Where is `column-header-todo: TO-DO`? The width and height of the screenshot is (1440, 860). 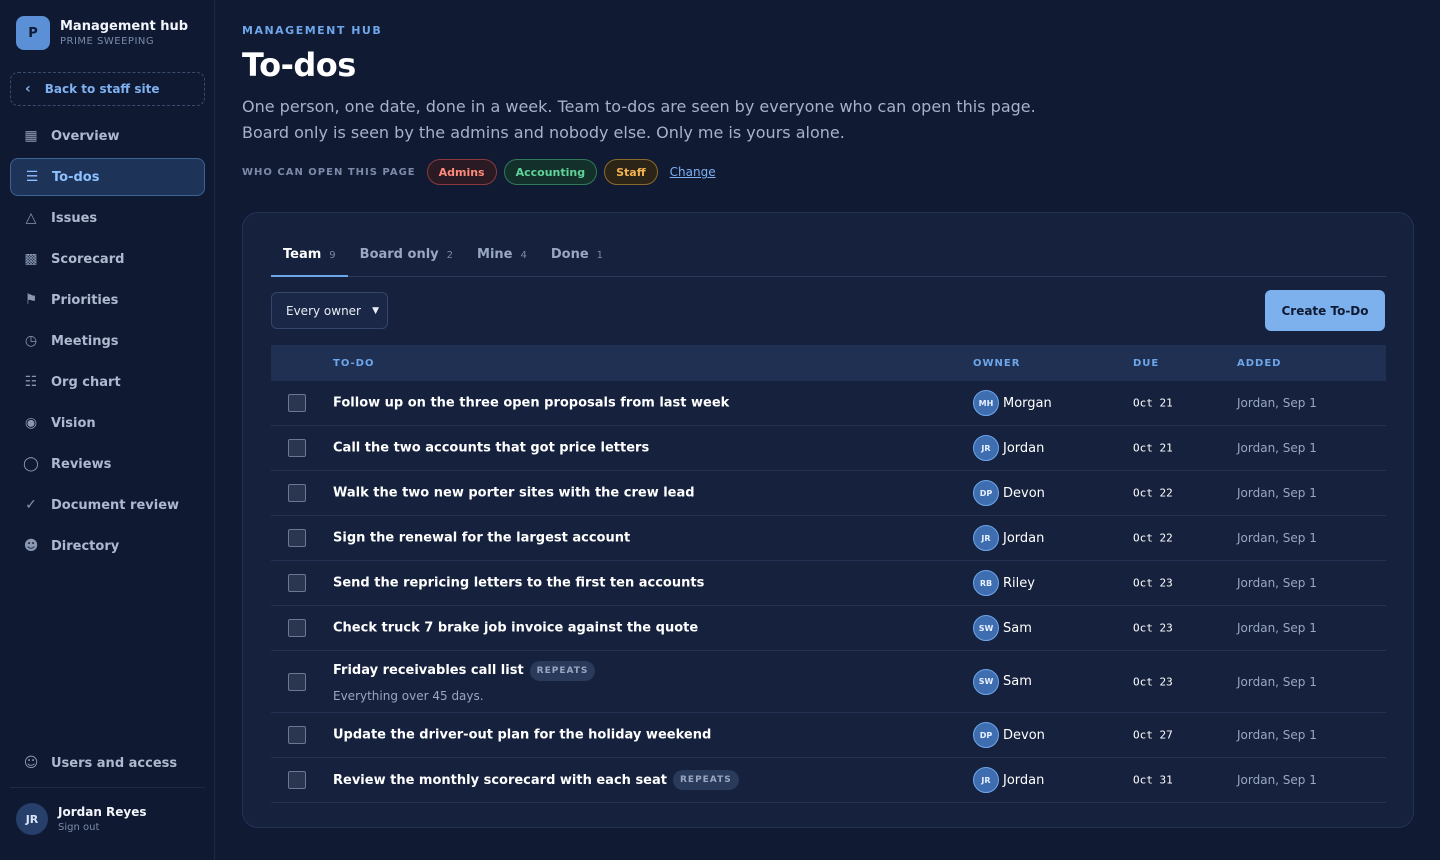
column-header-todo: TO-DO is located at coordinates (353, 363).